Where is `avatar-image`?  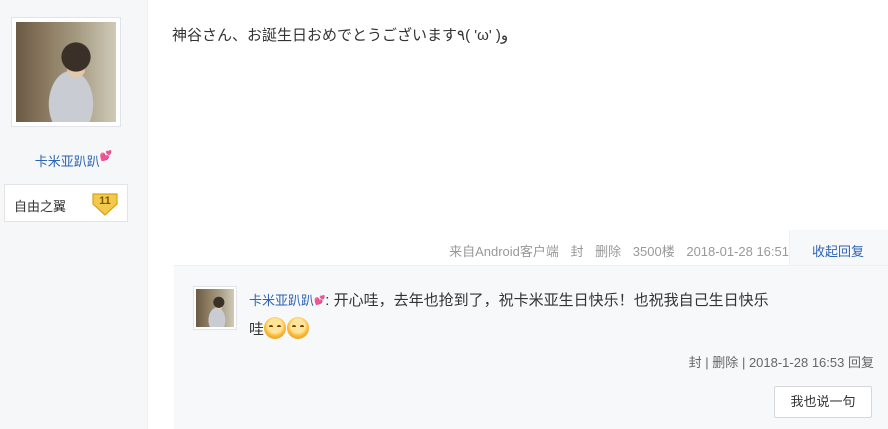
avatar-image is located at coordinates (66, 72).